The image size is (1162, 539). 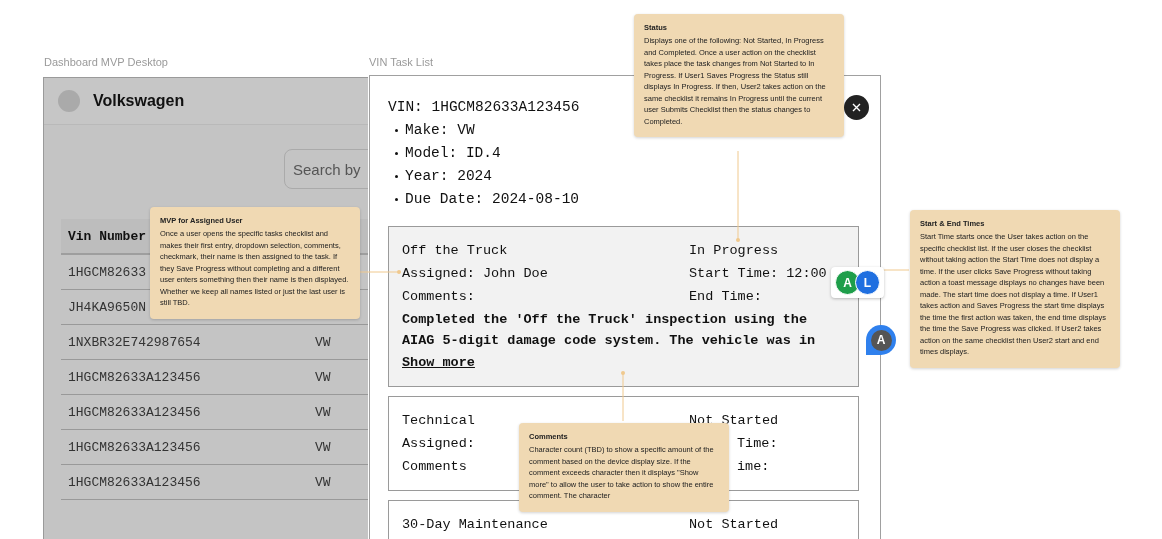 I want to click on comment-text: Completed the 'Off the Truck' inspection using the AIAG 5-digit damage code system. The vehicle was in, so click(x=609, y=330).